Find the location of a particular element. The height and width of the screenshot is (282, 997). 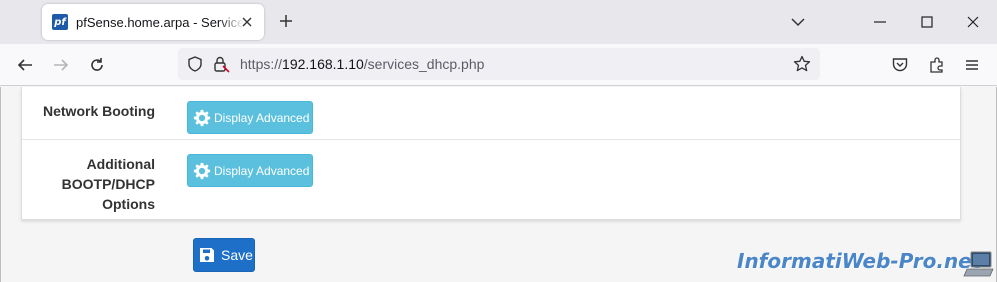

save-button: Save is located at coordinates (224, 255).